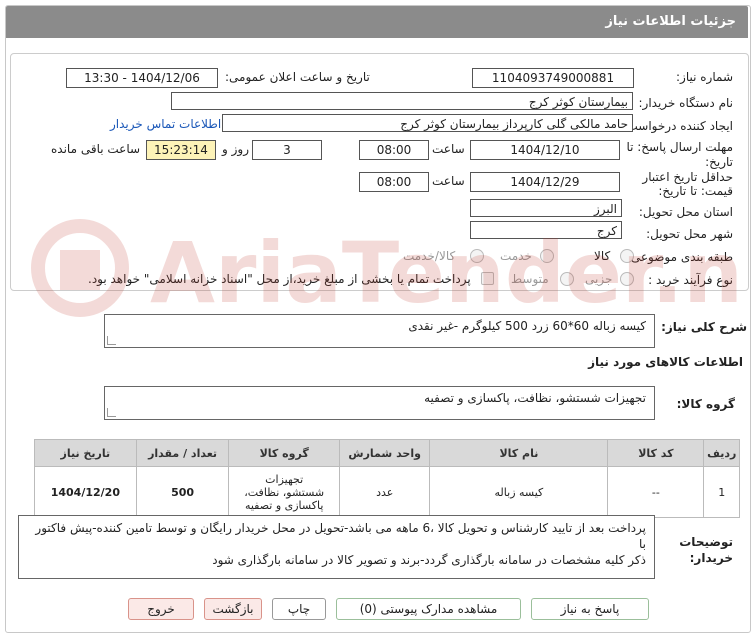  Describe the element at coordinates (519, 492) in the screenshot. I see `cell-name: کیسه زباله` at that location.